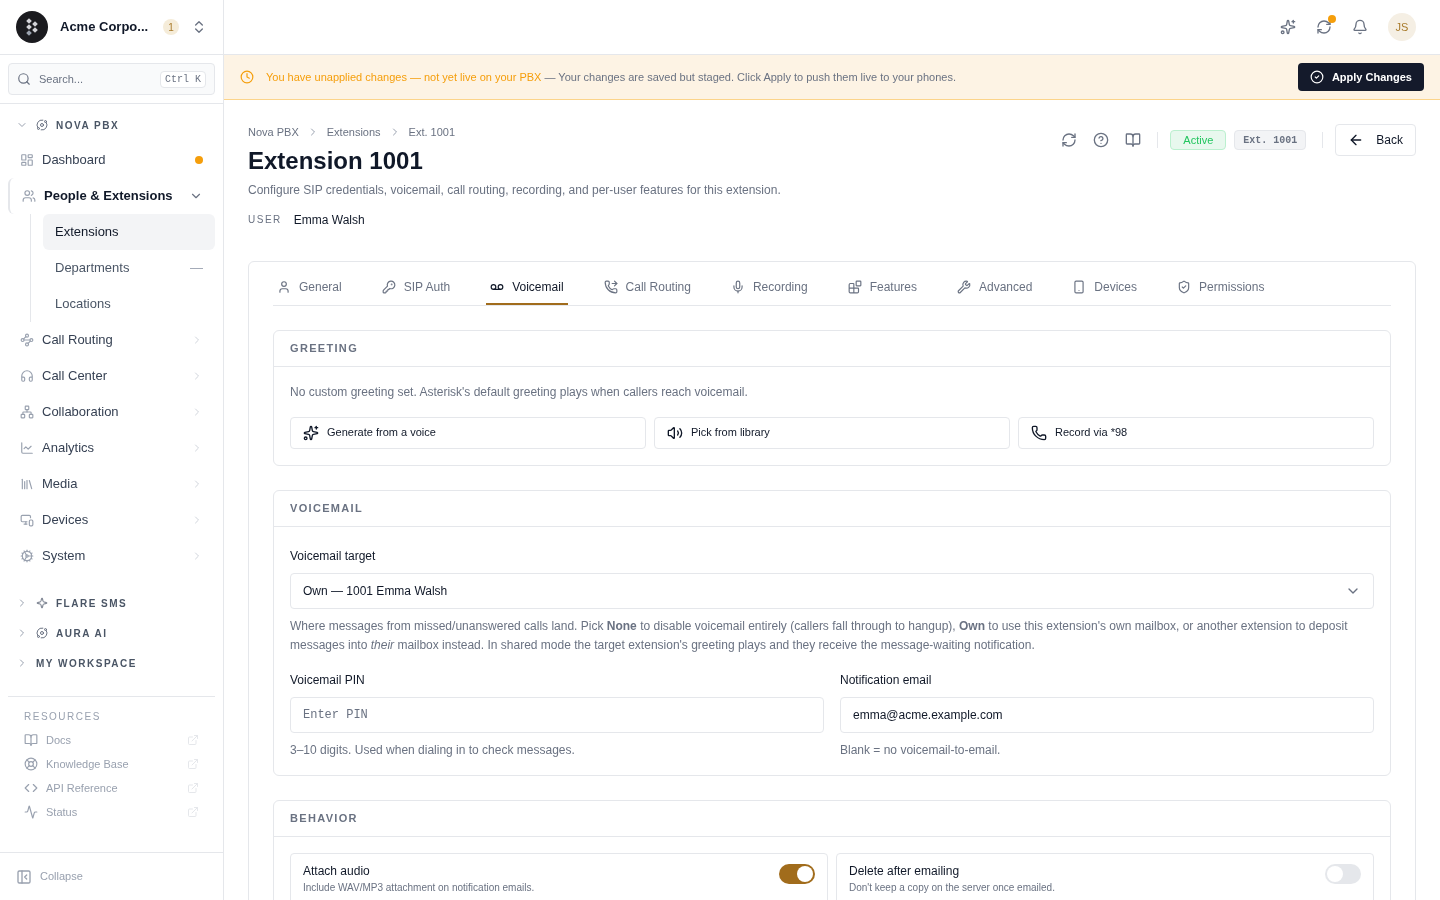 This screenshot has width=1440, height=900. What do you see at coordinates (1324, 27) in the screenshot?
I see `sync-icon` at bounding box center [1324, 27].